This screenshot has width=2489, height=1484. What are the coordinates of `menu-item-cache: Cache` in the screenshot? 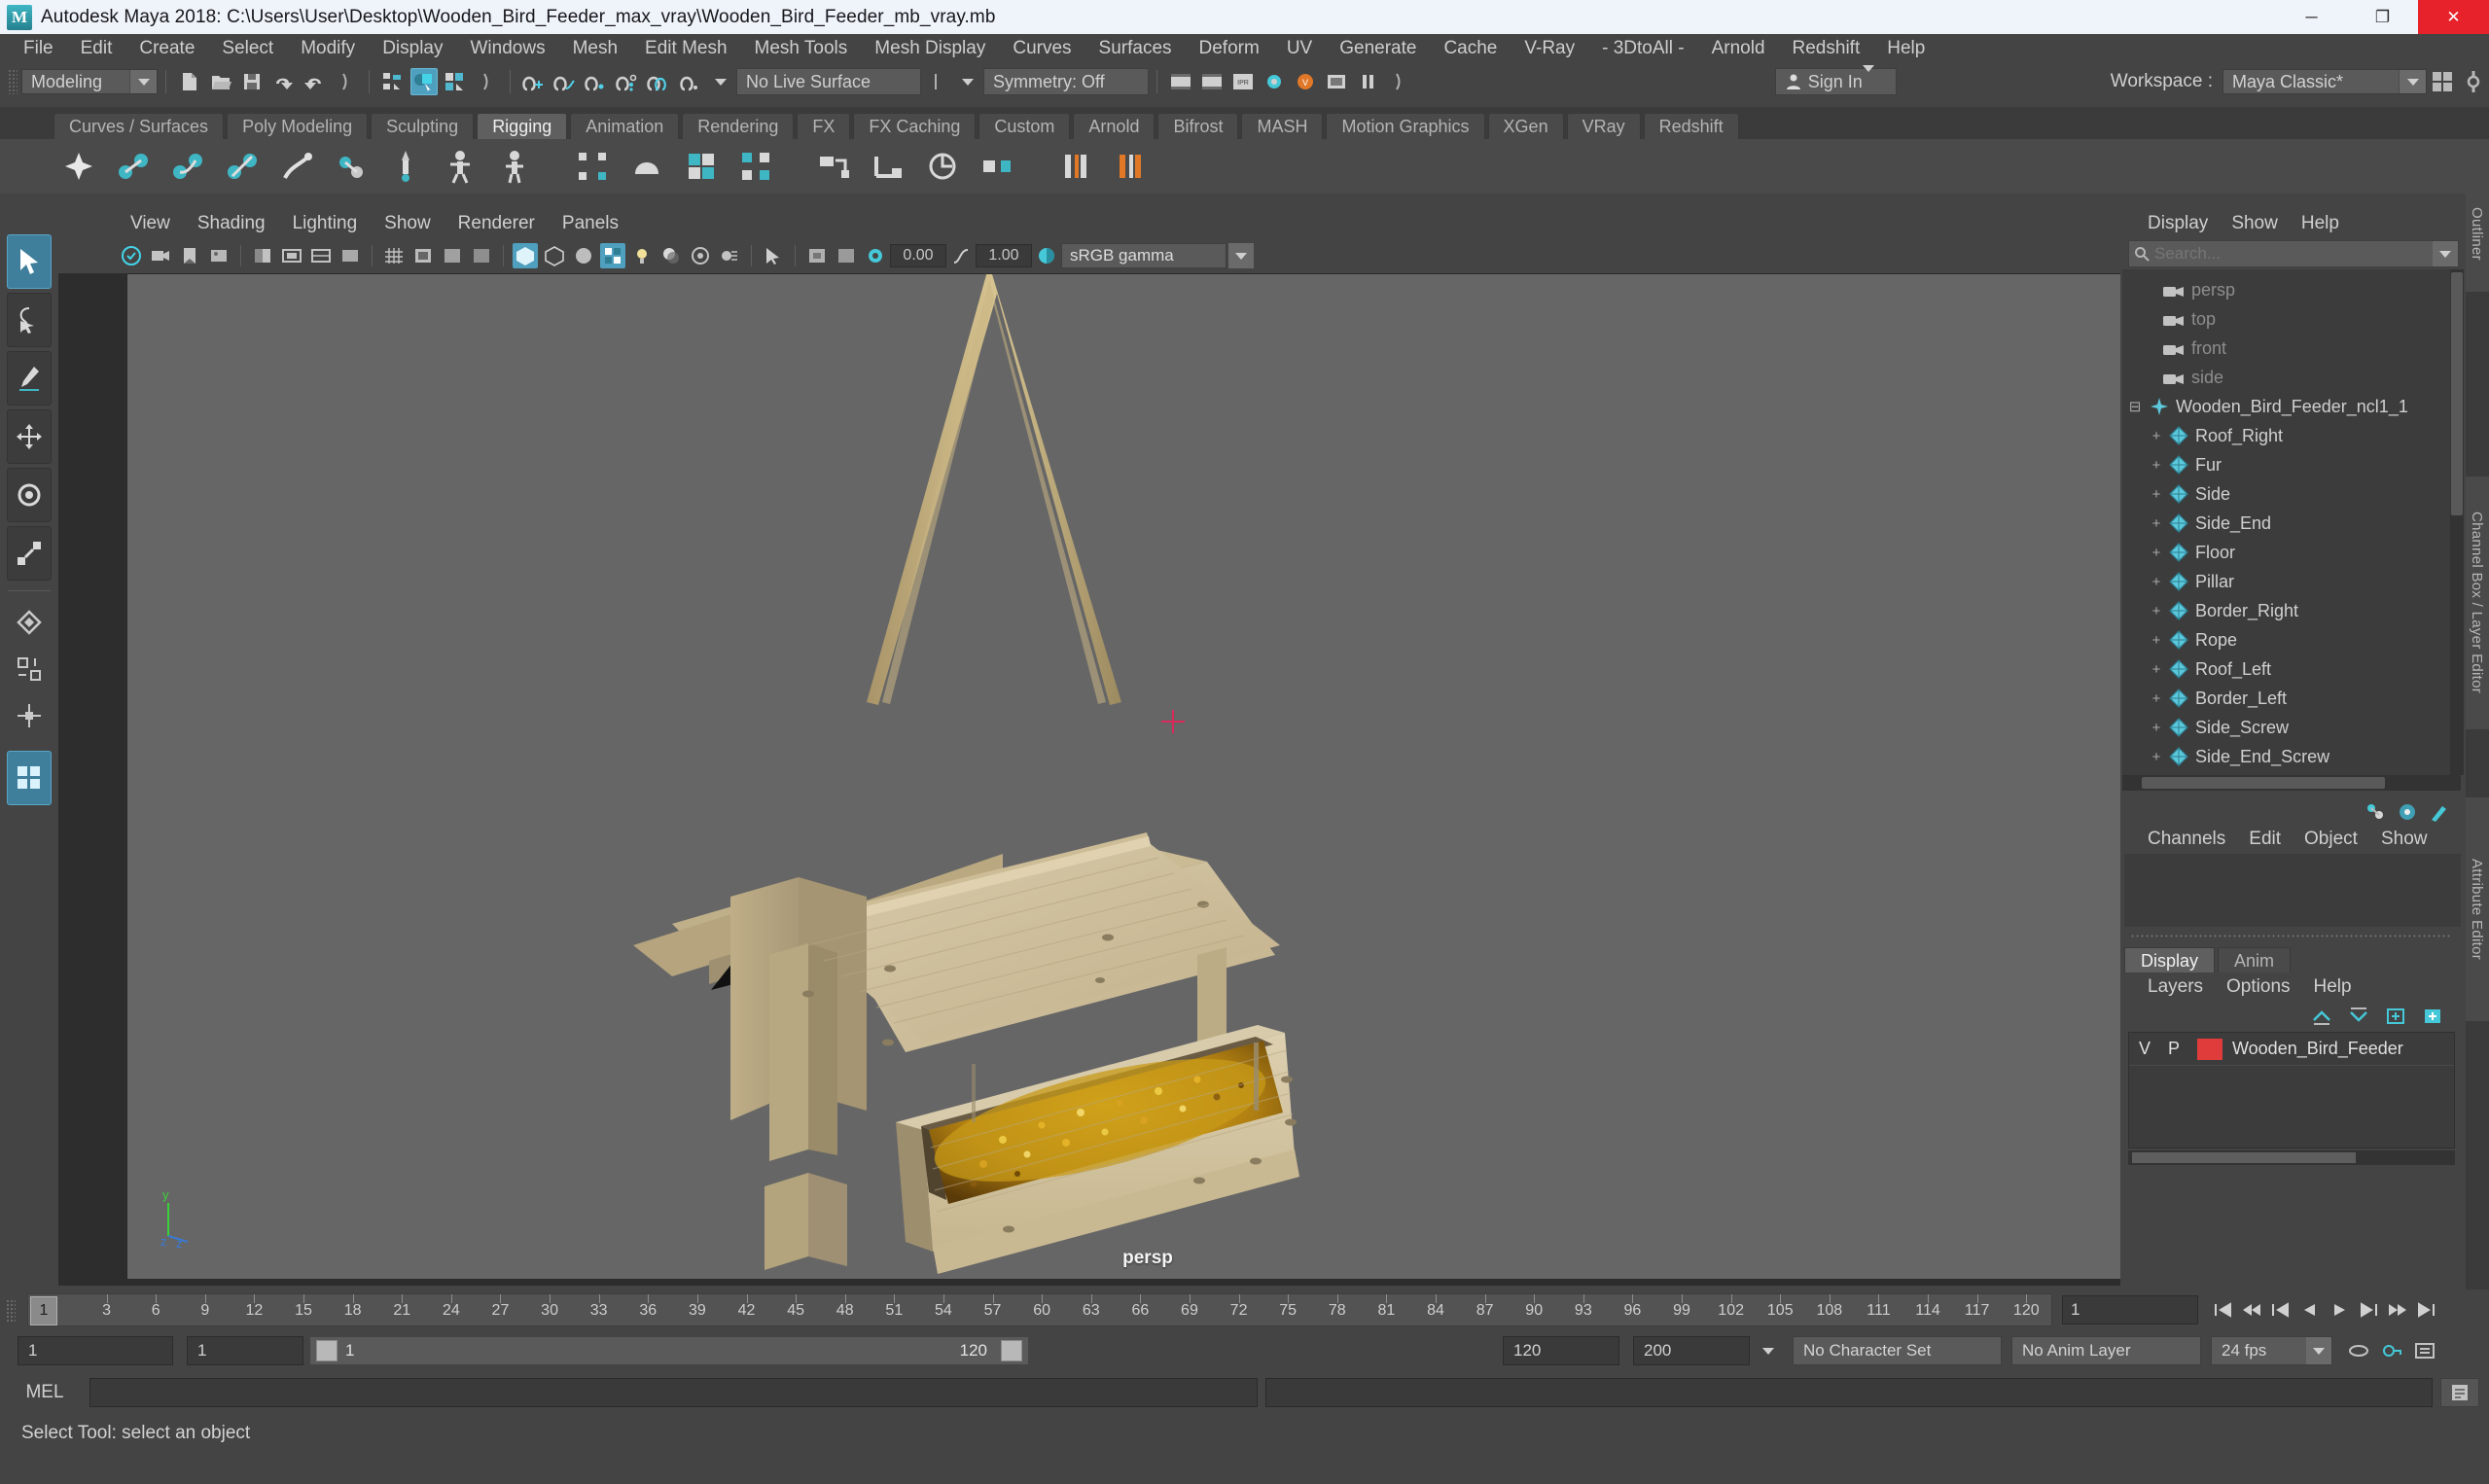 It's located at (1470, 49).